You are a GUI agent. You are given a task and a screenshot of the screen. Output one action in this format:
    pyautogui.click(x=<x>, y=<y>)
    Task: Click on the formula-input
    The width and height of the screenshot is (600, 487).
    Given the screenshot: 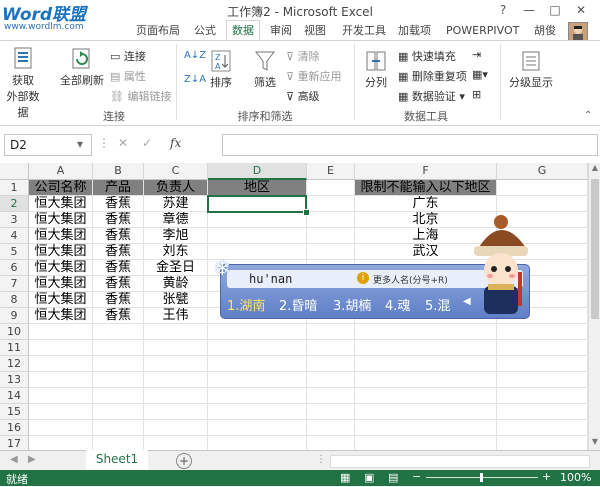 What is the action you would take?
    pyautogui.click(x=410, y=145)
    